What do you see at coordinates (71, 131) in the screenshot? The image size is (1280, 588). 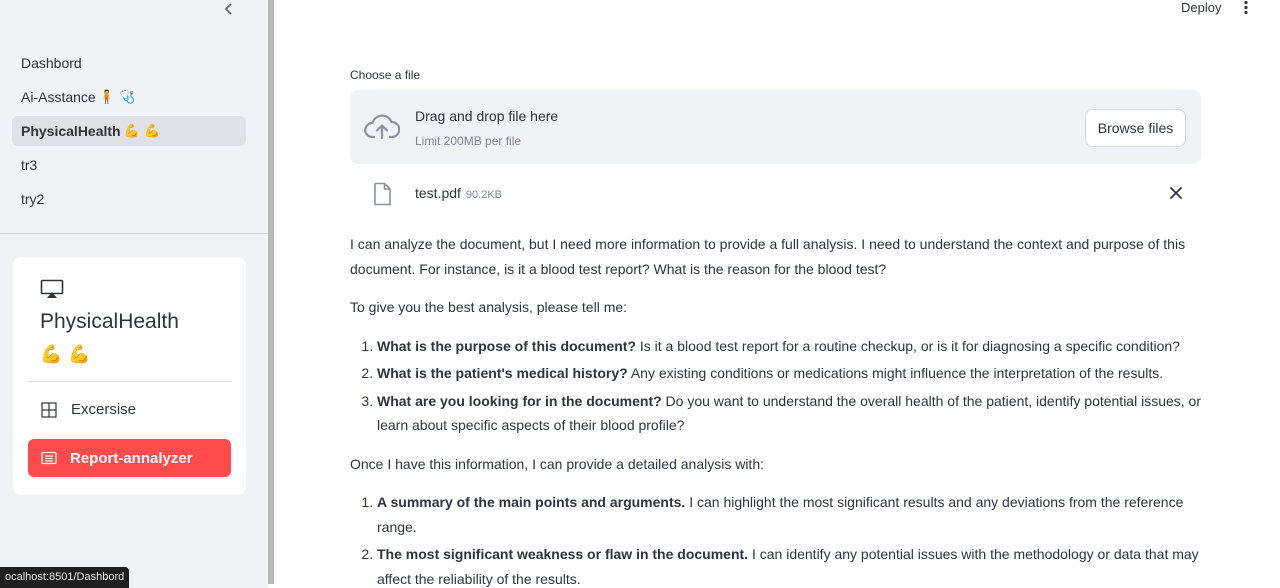 I see `sidebar-item-label: PhysicalHealth` at bounding box center [71, 131].